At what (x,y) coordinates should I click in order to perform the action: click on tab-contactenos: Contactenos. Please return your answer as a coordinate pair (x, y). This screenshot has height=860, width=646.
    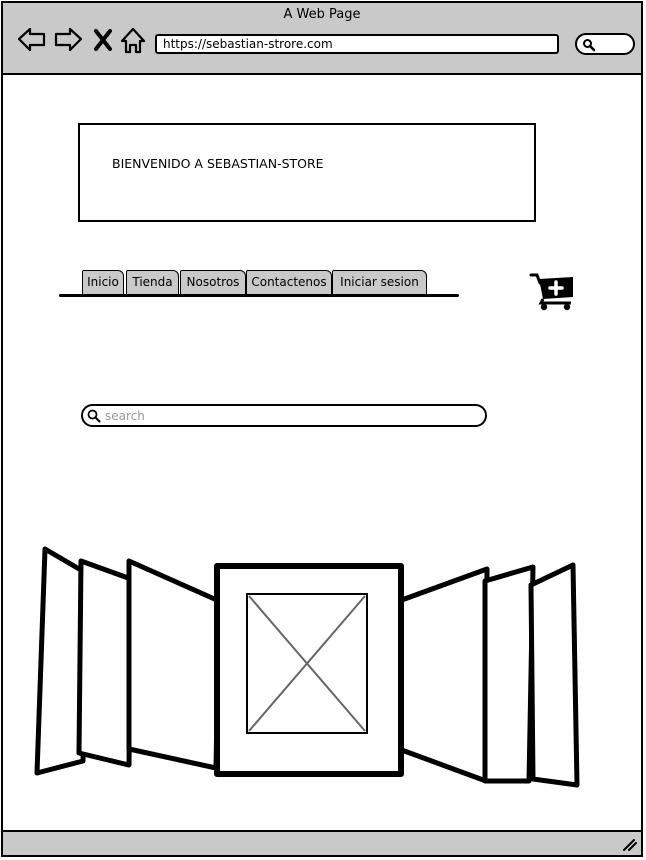
    Looking at the image, I should click on (289, 282).